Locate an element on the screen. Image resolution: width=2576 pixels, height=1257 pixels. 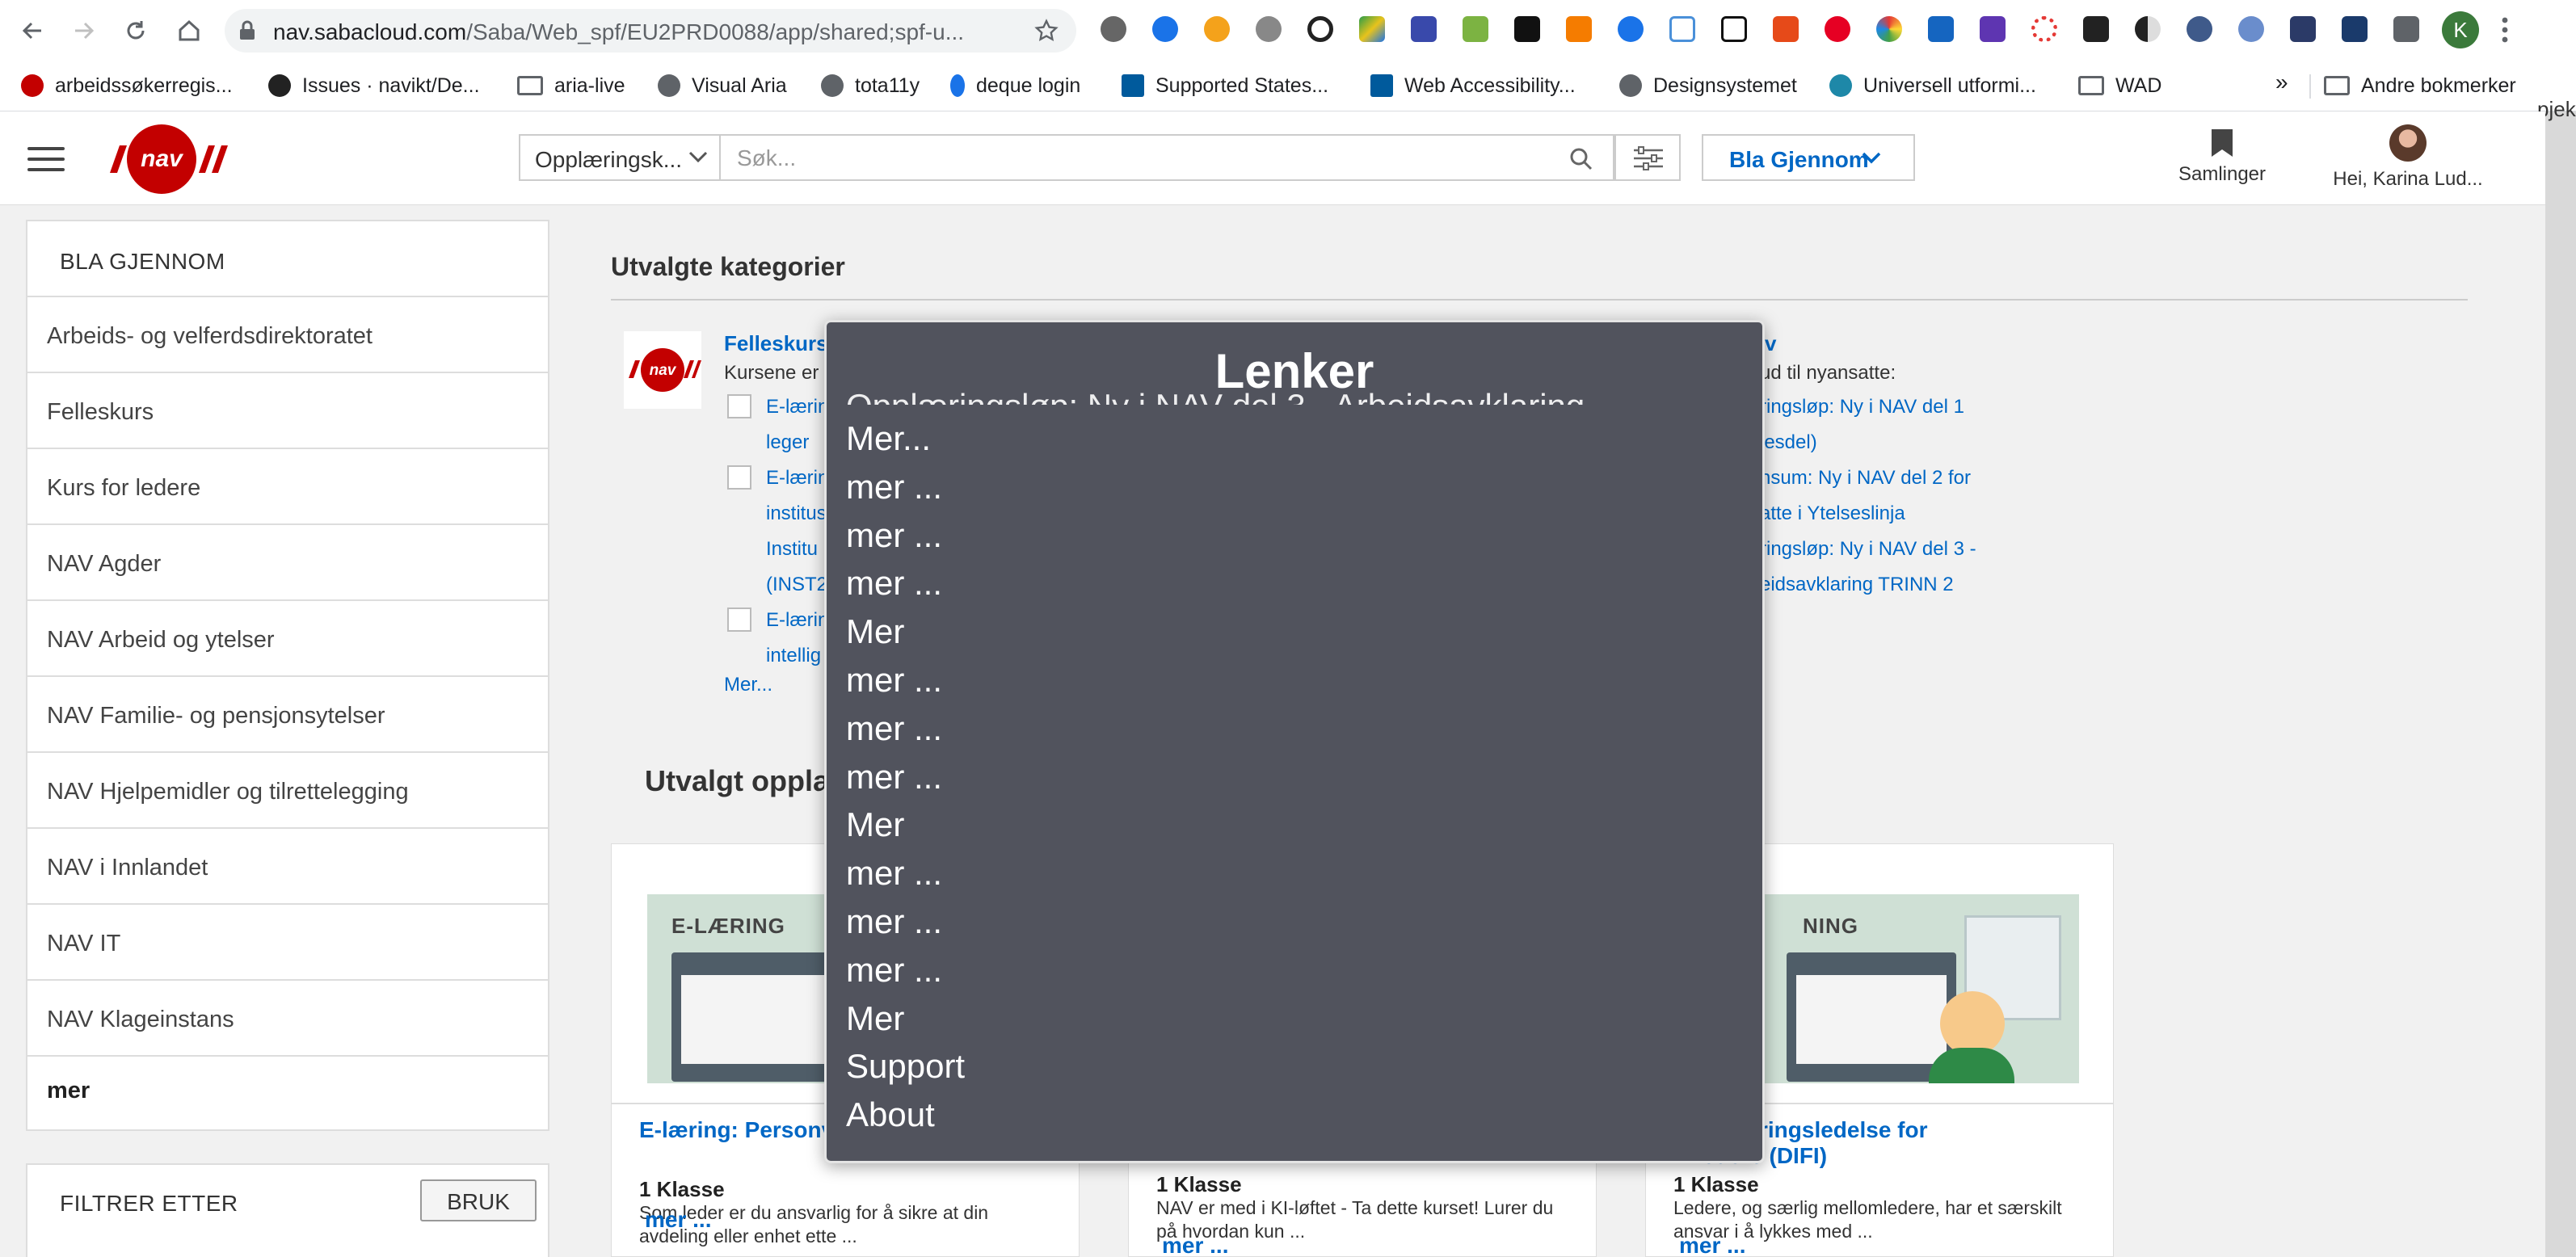
bookmark-star-icon is located at coordinates (1046, 31).